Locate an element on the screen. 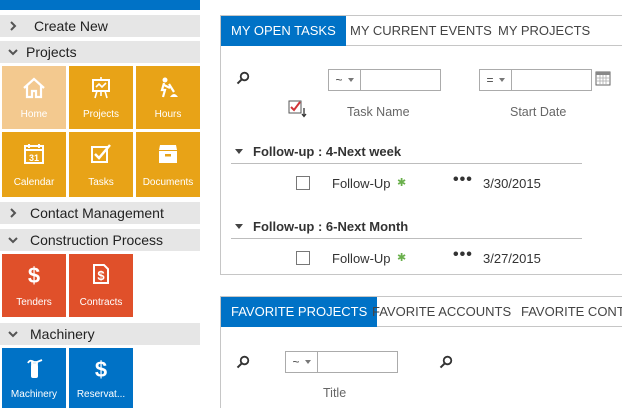 This screenshot has height=408, width=622. tile-tasks: Tasks is located at coordinates (101, 164).